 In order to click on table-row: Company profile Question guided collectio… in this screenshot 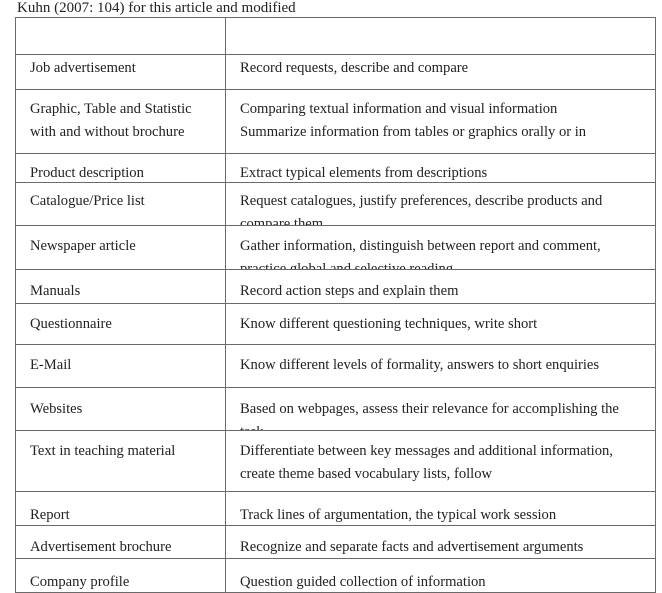, I will do `click(335, 575)`.